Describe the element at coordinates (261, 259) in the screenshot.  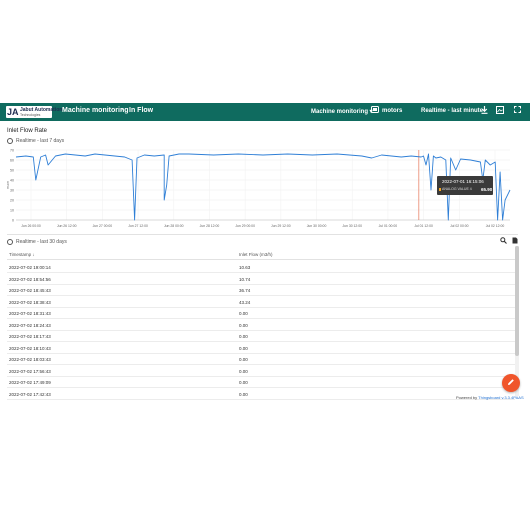
I see `table-header-divider` at that location.